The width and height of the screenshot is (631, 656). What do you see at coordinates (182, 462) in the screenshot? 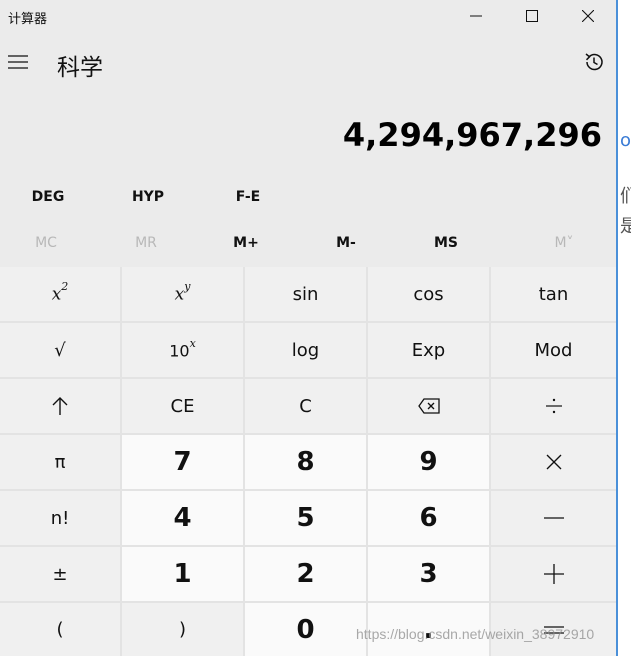
I see `digit-7-button: 7` at bounding box center [182, 462].